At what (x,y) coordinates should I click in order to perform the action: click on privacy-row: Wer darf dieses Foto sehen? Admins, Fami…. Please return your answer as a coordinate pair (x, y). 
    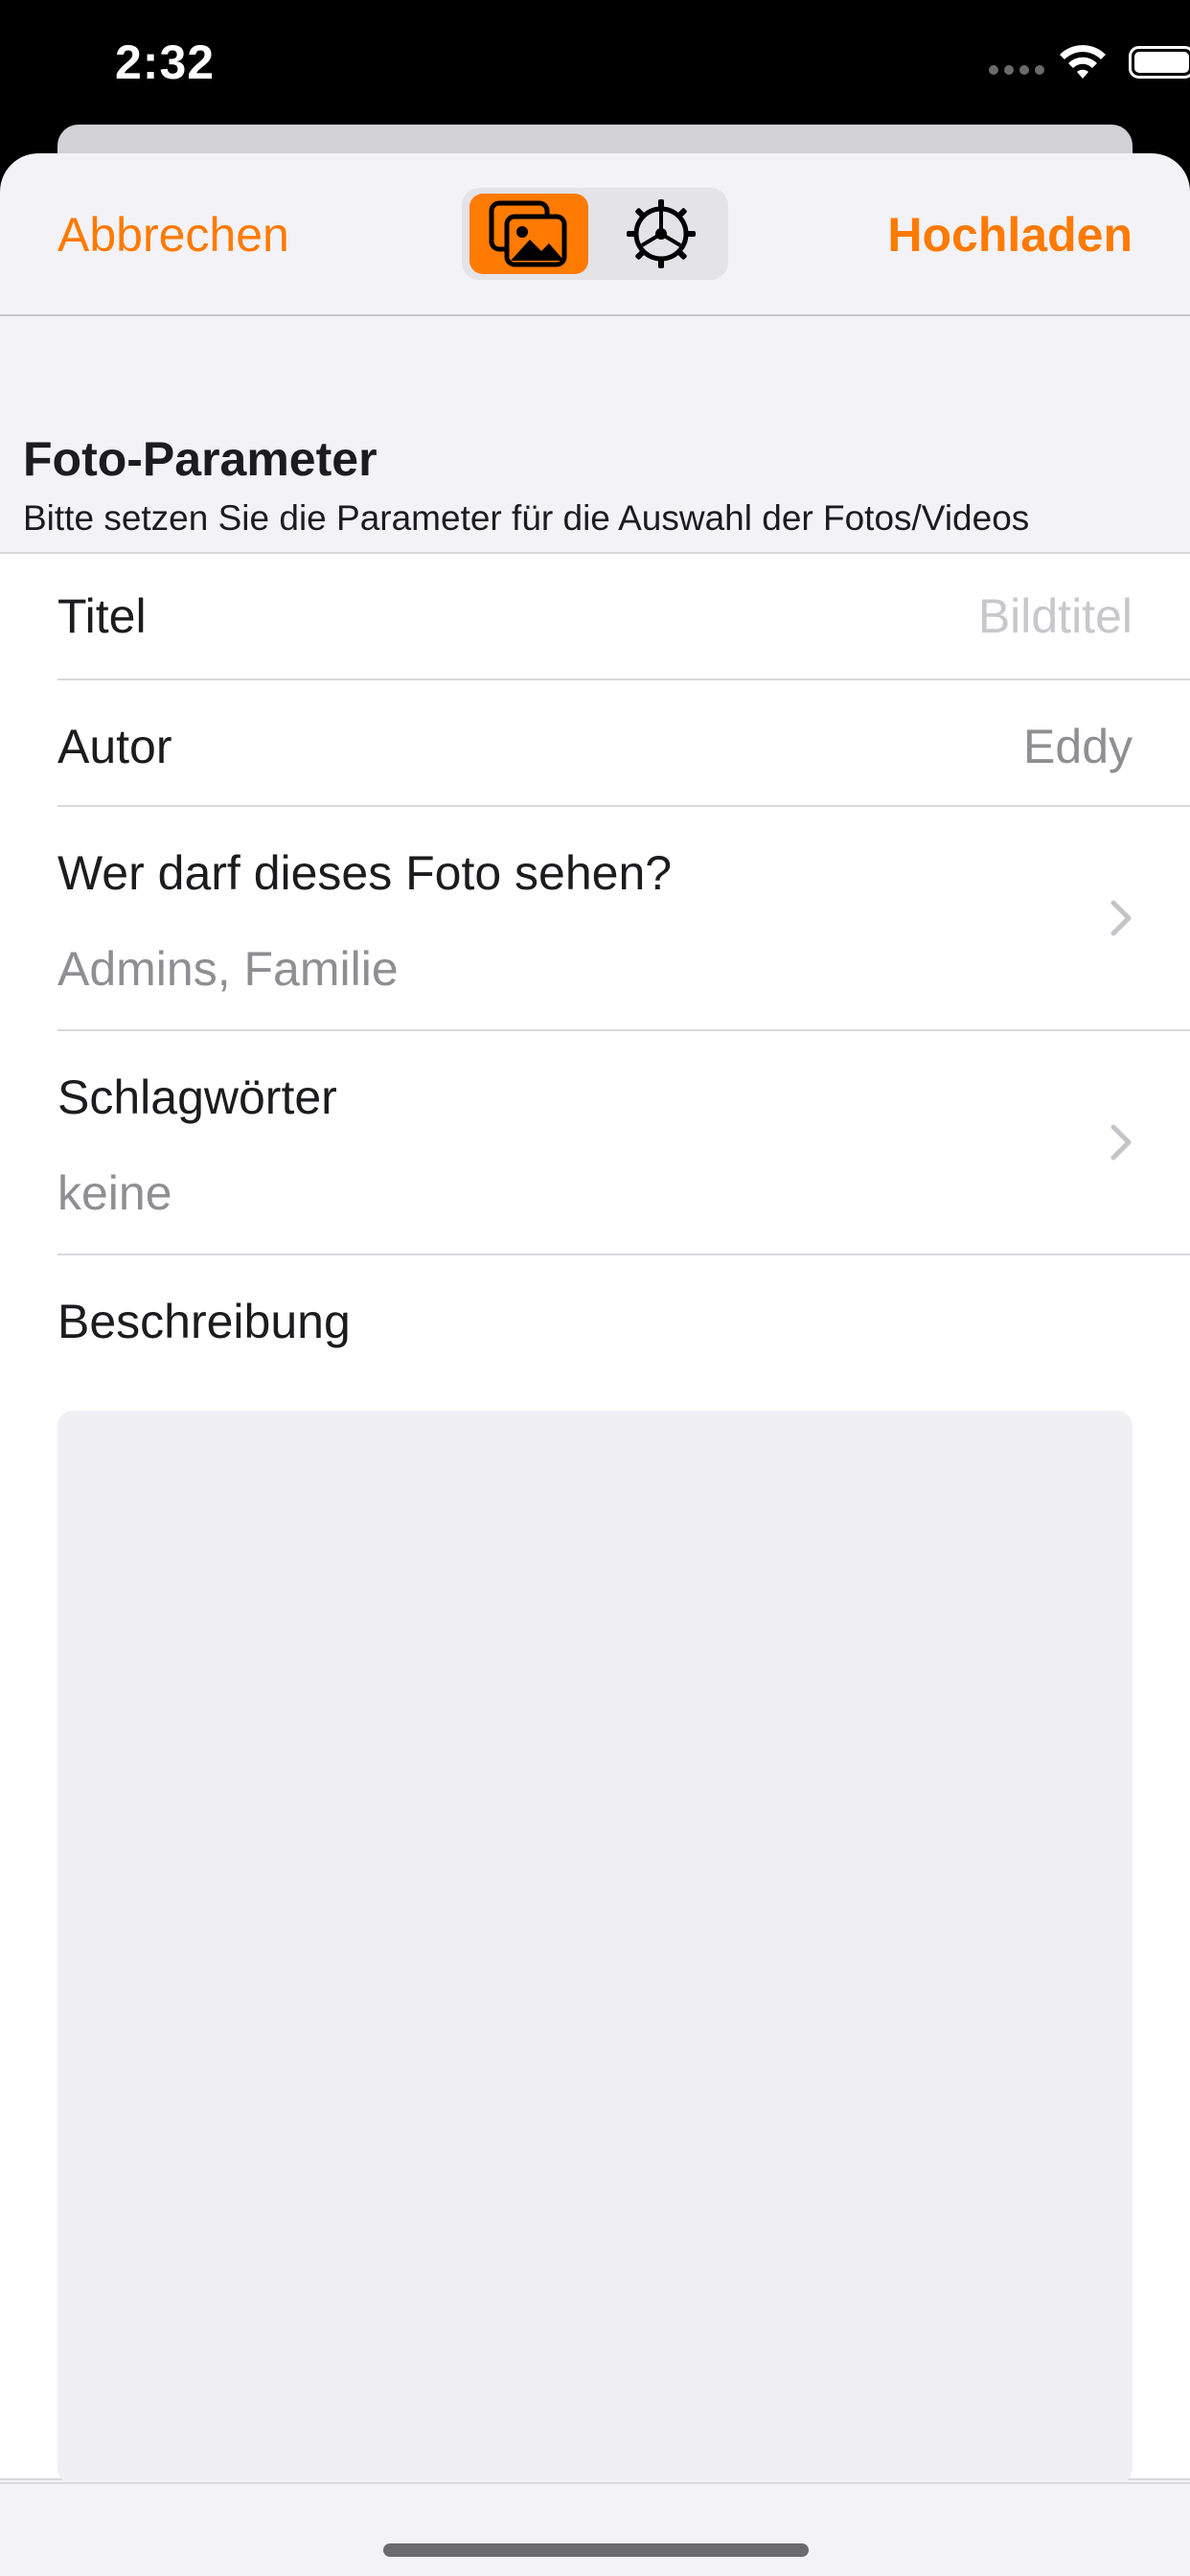
    Looking at the image, I should click on (623, 919).